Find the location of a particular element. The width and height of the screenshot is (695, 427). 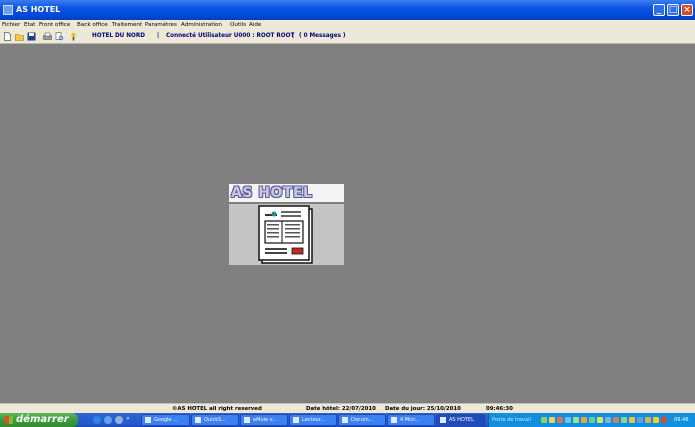

start-label: démarrer is located at coordinates (42, 419).